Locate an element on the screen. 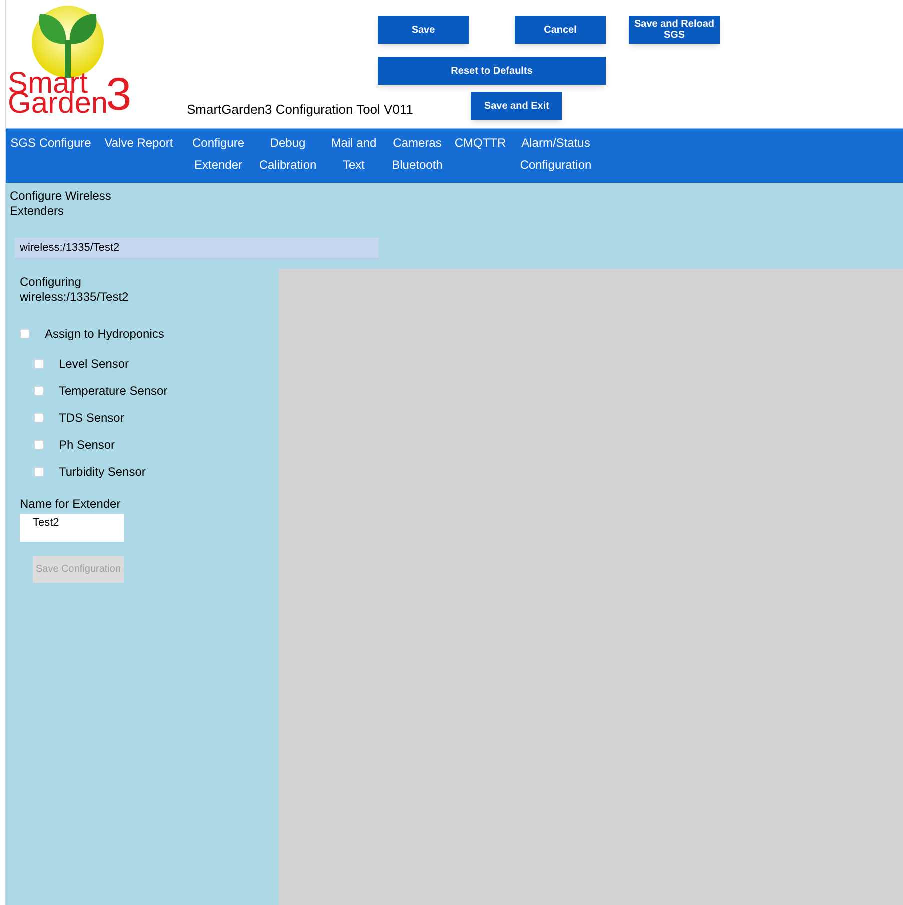  nav-tab: Alarm/Status Configuration is located at coordinates (556, 154).